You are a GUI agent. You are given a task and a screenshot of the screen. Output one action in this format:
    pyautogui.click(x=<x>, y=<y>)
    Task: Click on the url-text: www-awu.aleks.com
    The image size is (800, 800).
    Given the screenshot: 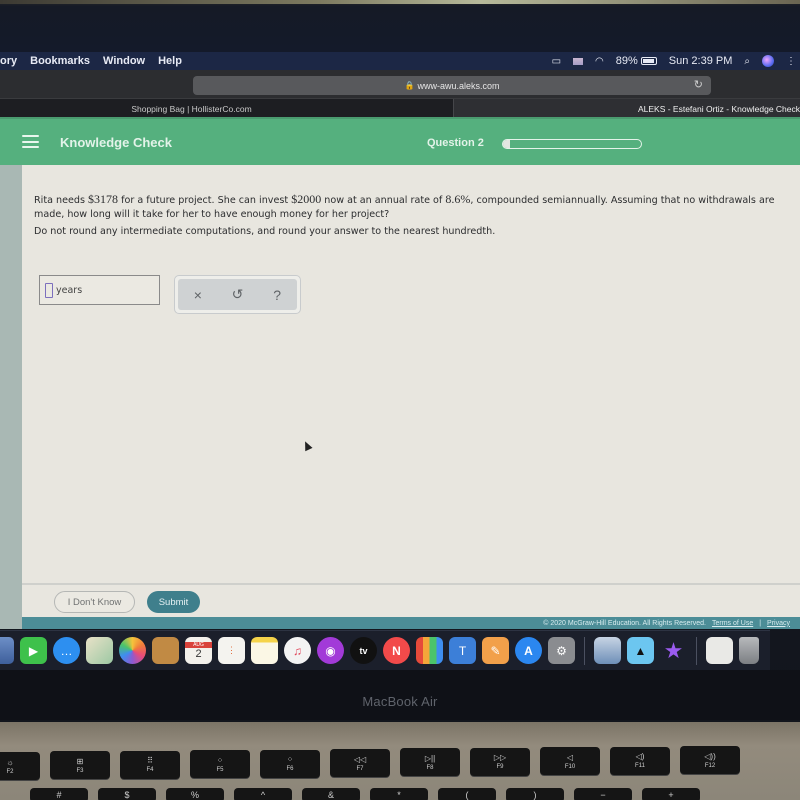 What is the action you would take?
    pyautogui.click(x=458, y=85)
    